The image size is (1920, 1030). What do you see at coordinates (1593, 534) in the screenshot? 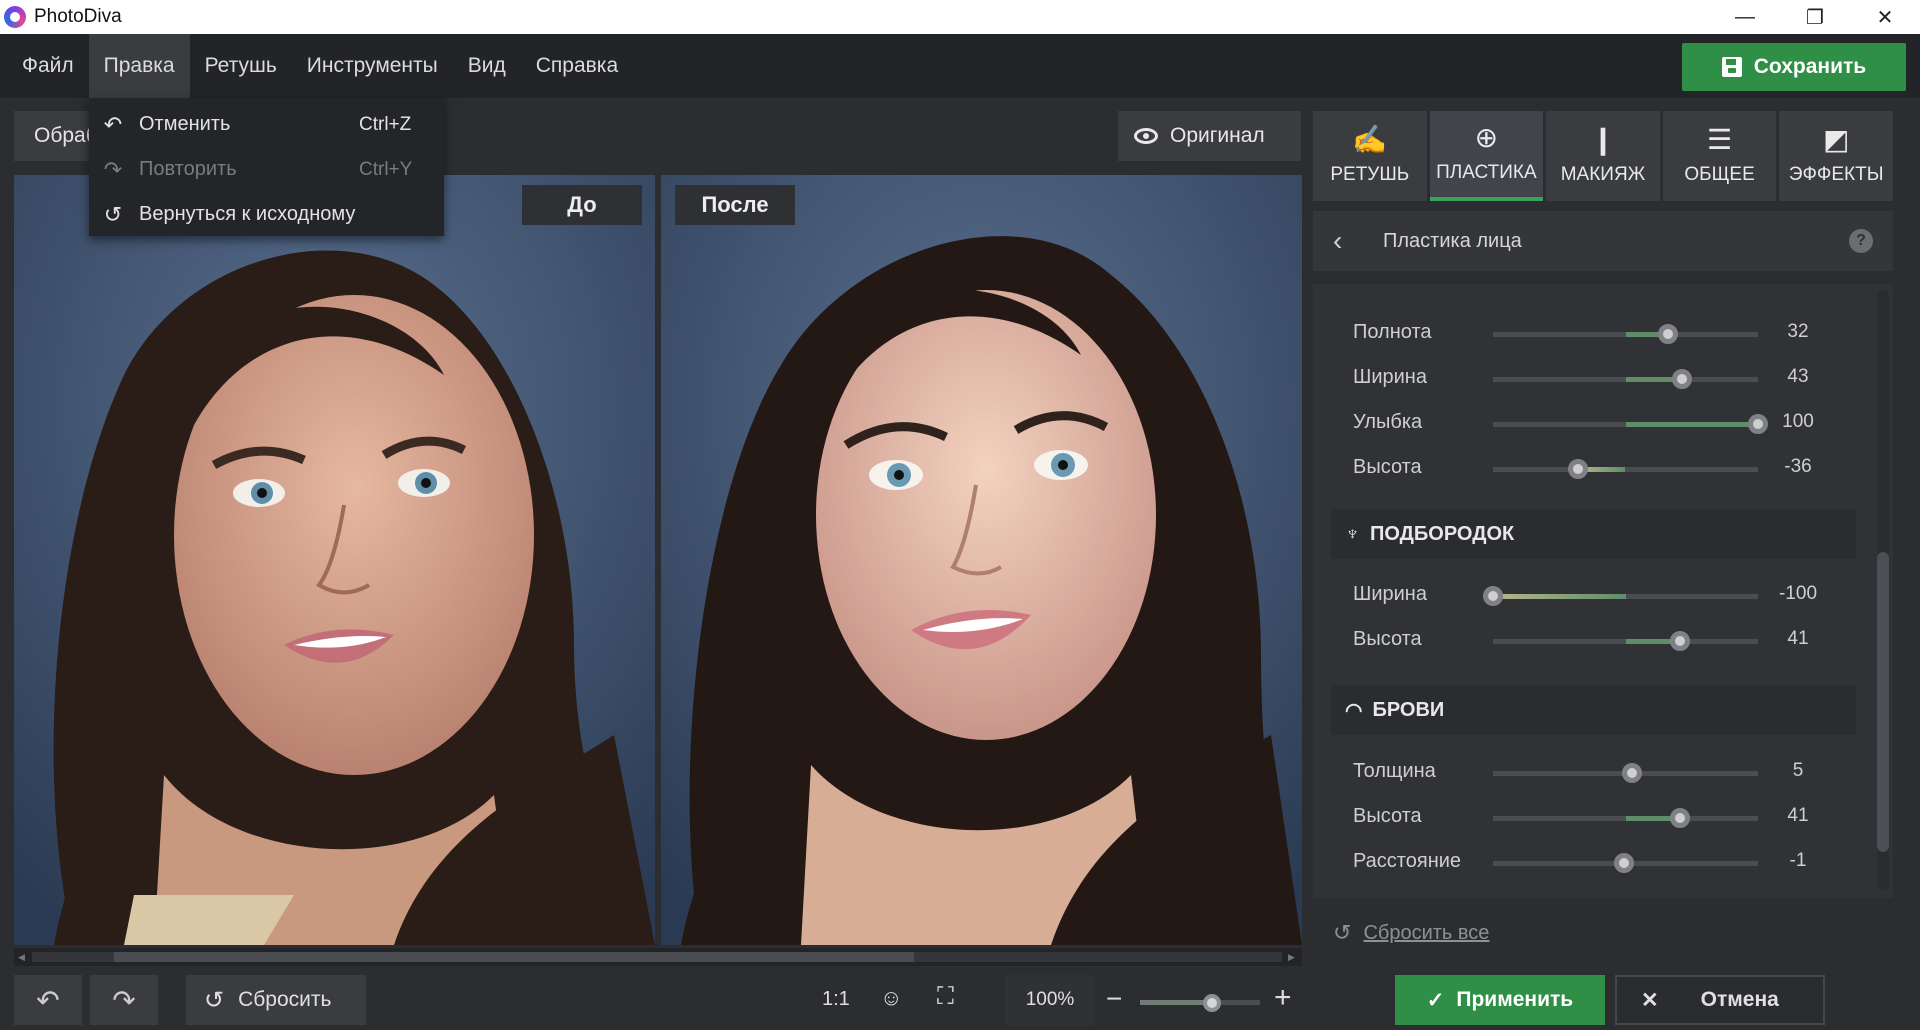
I see `section-chin: ♆ ПОДБОРОДОК` at bounding box center [1593, 534].